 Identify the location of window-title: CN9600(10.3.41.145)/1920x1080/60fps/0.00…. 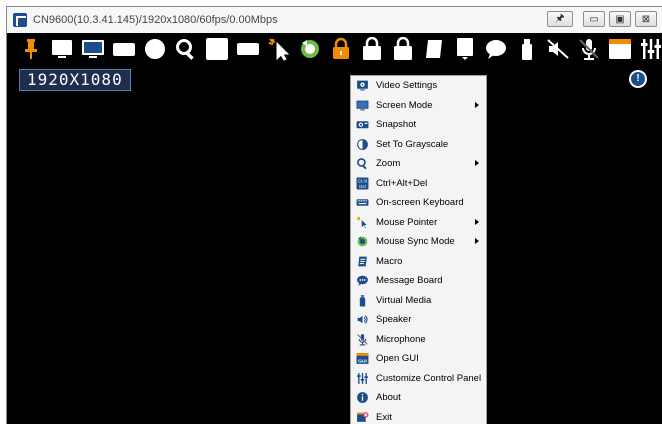
(155, 20).